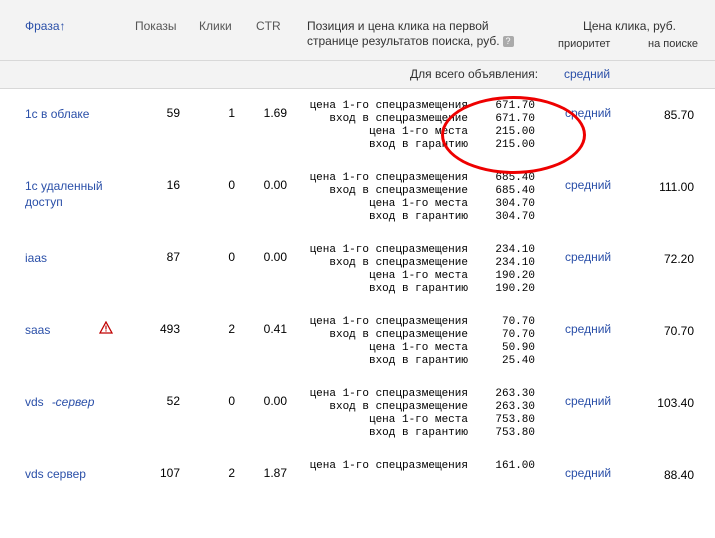 The width and height of the screenshot is (715, 538). What do you see at coordinates (173, 401) in the screenshot?
I see `shows-value: 52` at bounding box center [173, 401].